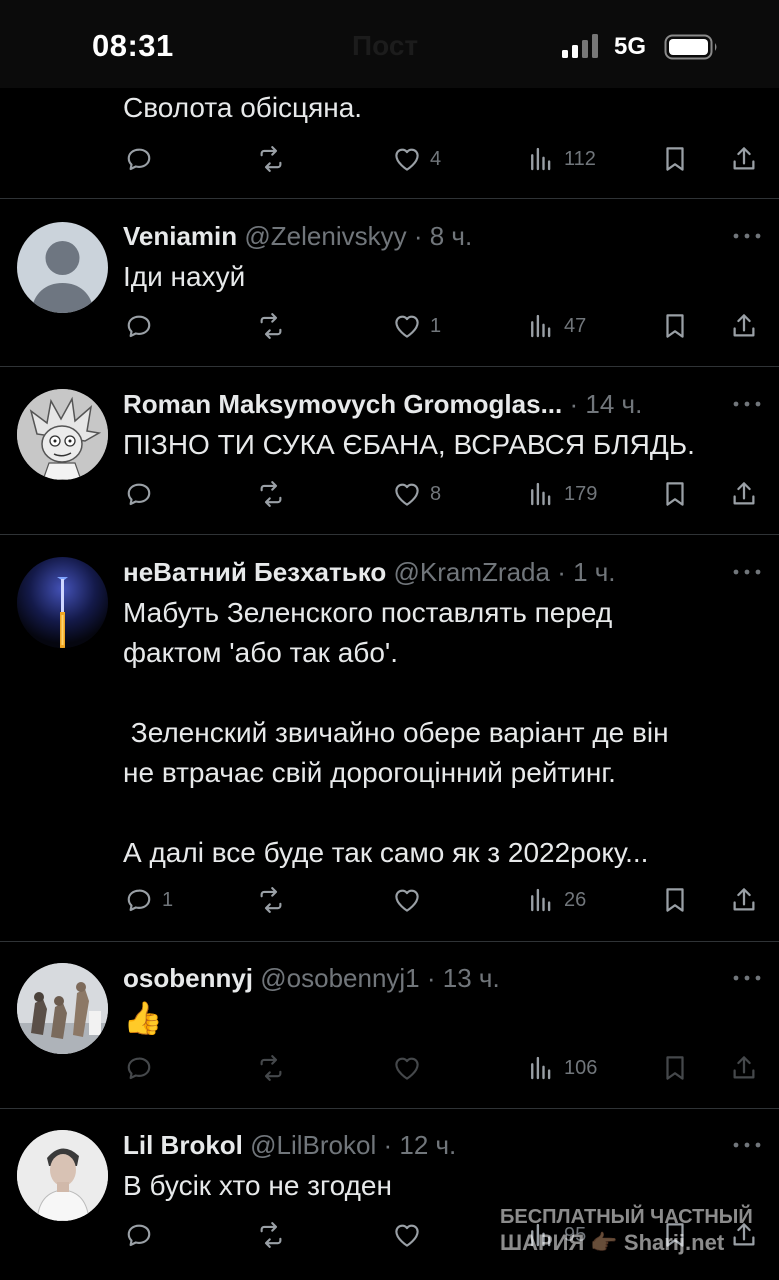  I want to click on tweet-text: ПІЗНО ТИ СУКА ЄБАНА, ВСРАВСЯ БЛЯДЬ., so click(409, 444).